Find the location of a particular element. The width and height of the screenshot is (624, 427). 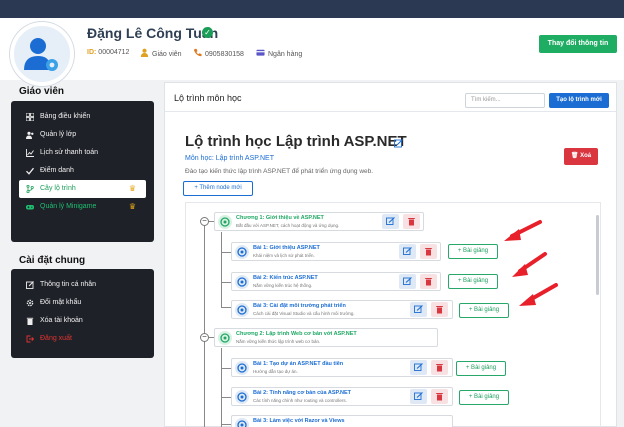

annotation-arrows is located at coordinates (531, 263).